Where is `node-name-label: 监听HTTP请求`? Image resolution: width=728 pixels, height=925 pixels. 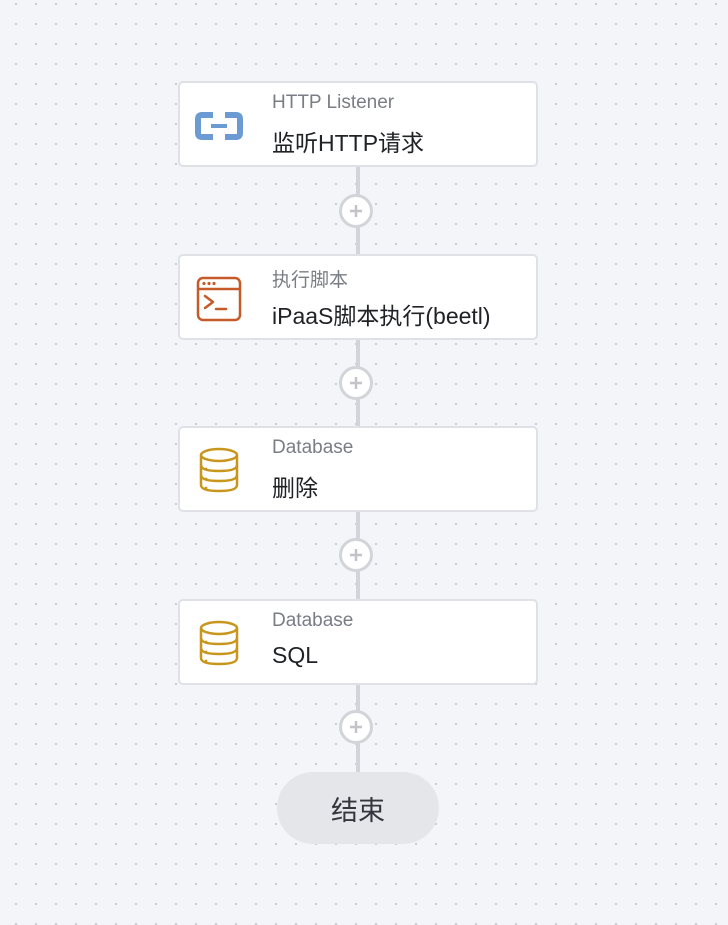 node-name-label: 监听HTTP请求 is located at coordinates (348, 143).